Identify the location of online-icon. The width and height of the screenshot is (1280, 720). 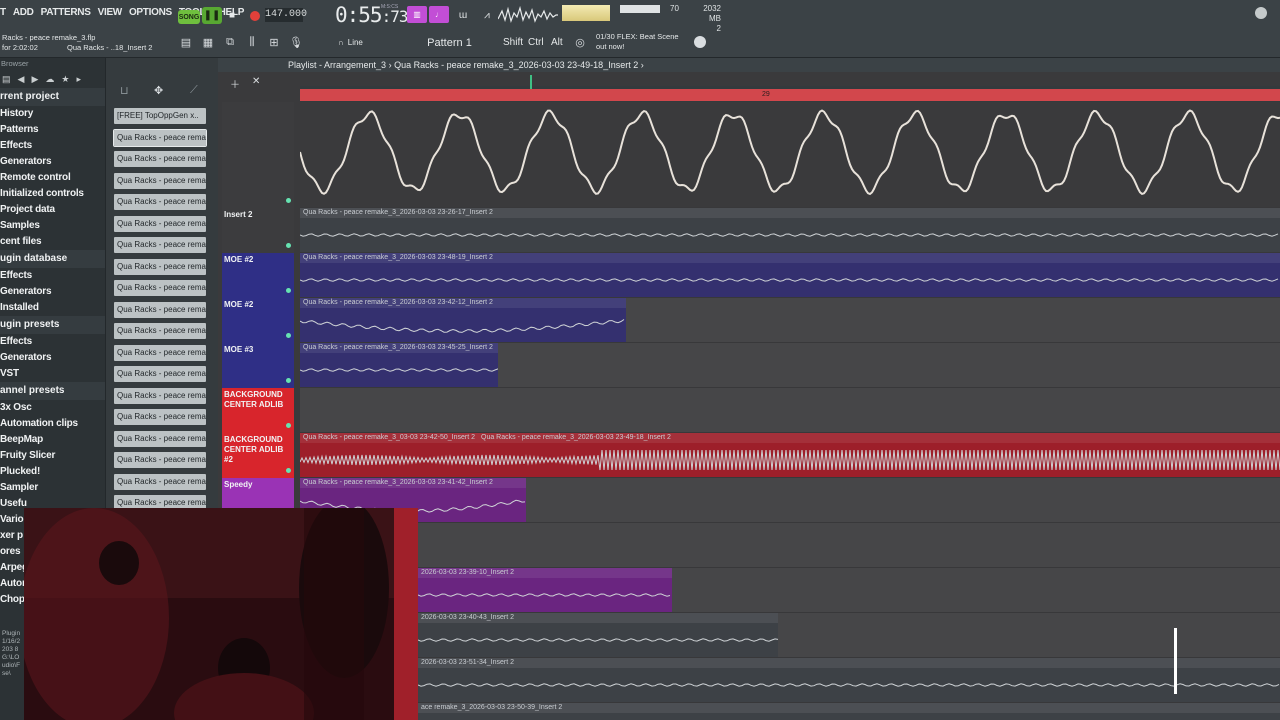
(700, 42).